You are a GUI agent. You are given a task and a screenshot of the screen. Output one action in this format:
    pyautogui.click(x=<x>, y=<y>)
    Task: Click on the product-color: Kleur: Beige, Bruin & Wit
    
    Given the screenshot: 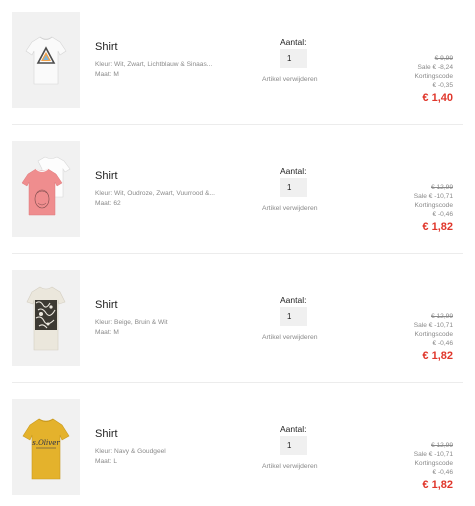 What is the action you would take?
    pyautogui.click(x=131, y=322)
    